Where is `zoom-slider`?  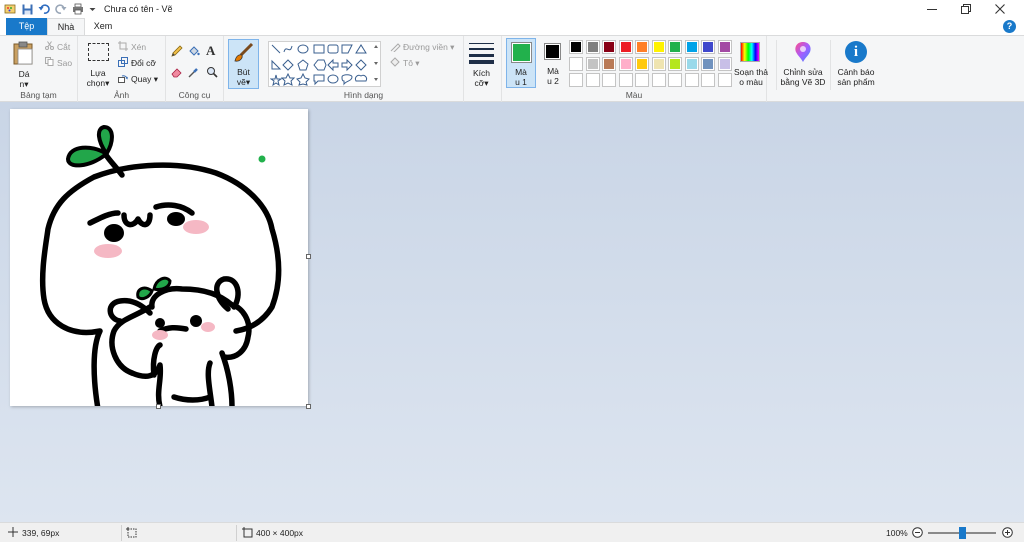
zoom-slider is located at coordinates (962, 533).